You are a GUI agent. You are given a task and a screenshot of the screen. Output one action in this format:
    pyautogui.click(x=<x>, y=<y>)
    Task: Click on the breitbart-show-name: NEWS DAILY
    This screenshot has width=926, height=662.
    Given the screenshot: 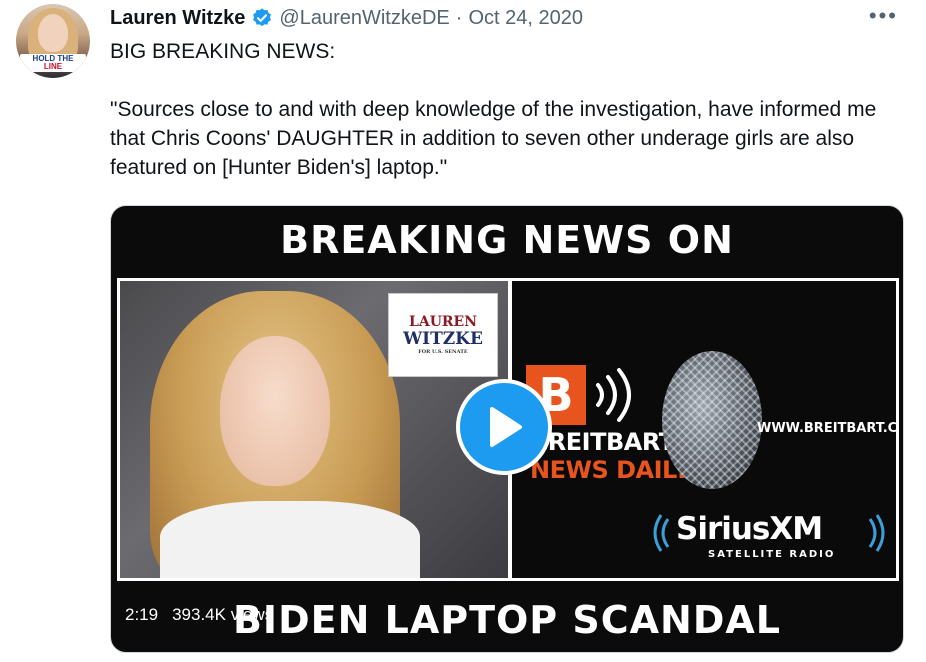 What is the action you would take?
    pyautogui.click(x=610, y=470)
    